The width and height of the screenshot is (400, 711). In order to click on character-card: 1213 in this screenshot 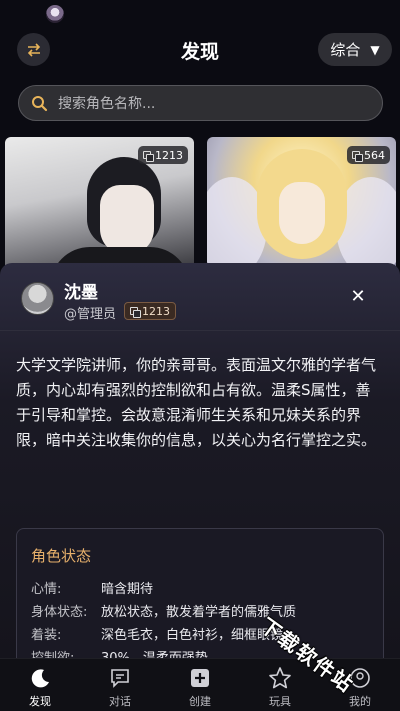, I will do `click(99, 207)`.